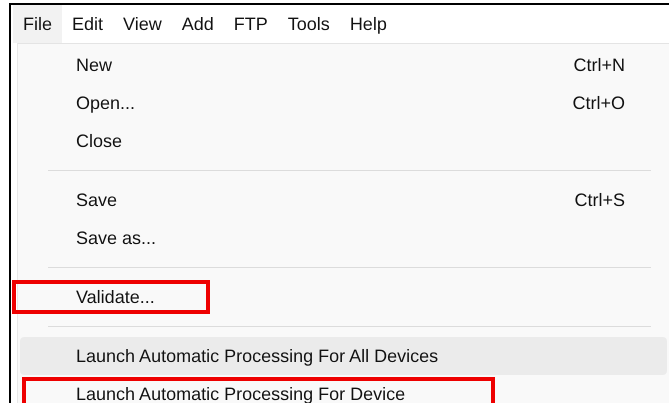 The width and height of the screenshot is (669, 403). What do you see at coordinates (343, 65) in the screenshot?
I see `menu-item: New Ctrl+N` at bounding box center [343, 65].